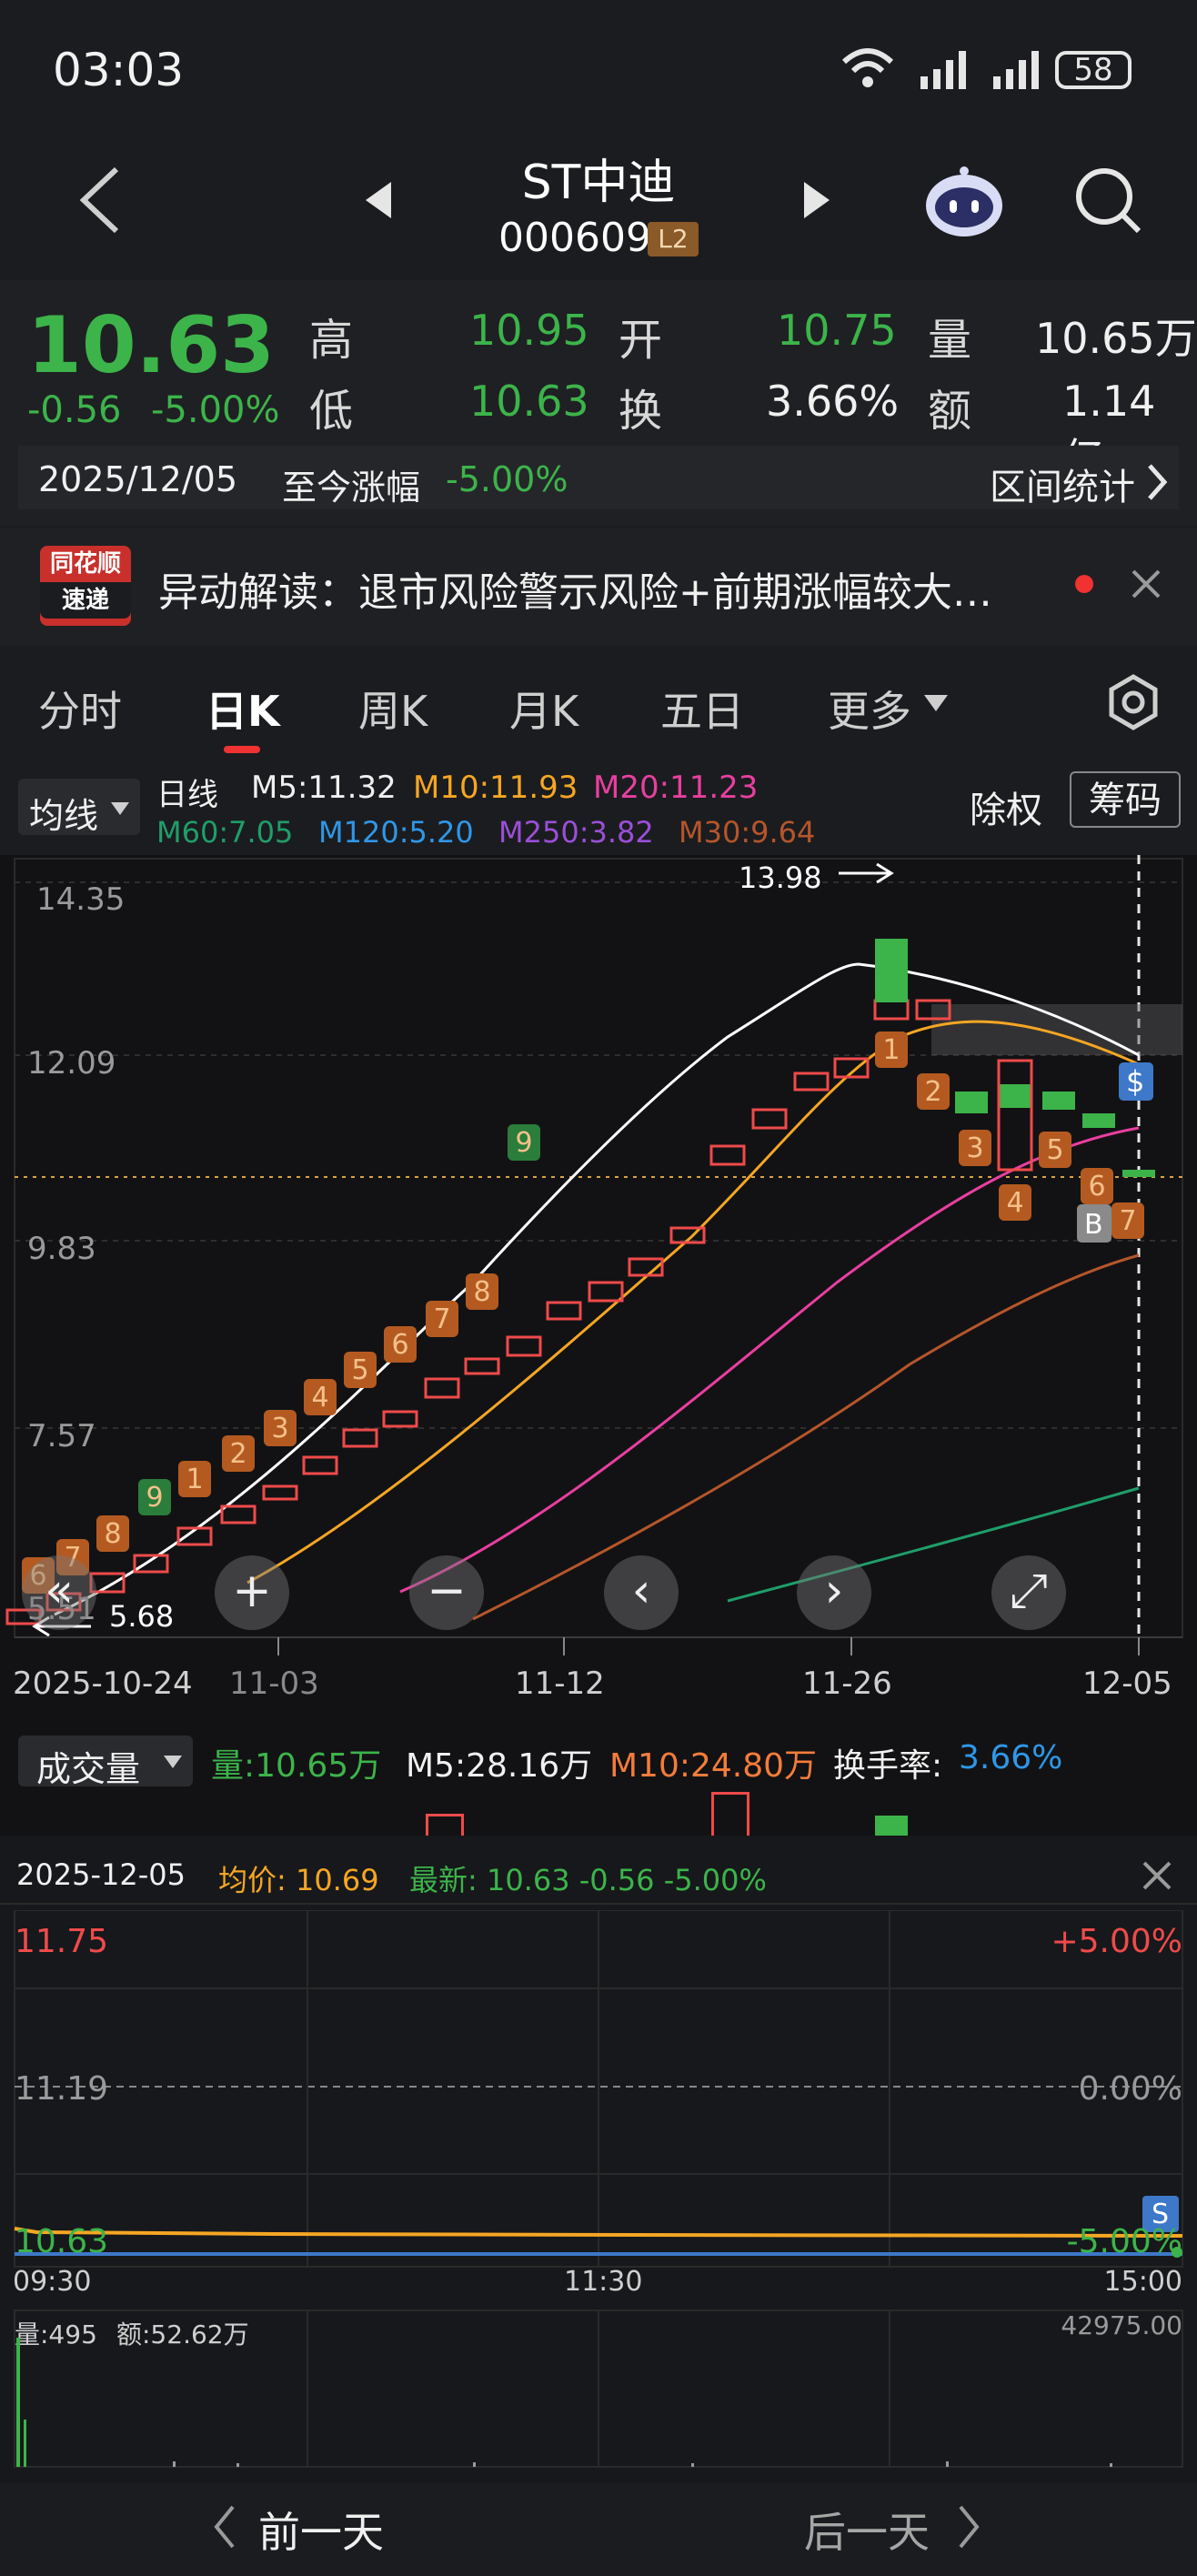 The width and height of the screenshot is (1197, 2576). What do you see at coordinates (56, 2334) in the screenshot?
I see `intraday-vol-info: 量:495` at bounding box center [56, 2334].